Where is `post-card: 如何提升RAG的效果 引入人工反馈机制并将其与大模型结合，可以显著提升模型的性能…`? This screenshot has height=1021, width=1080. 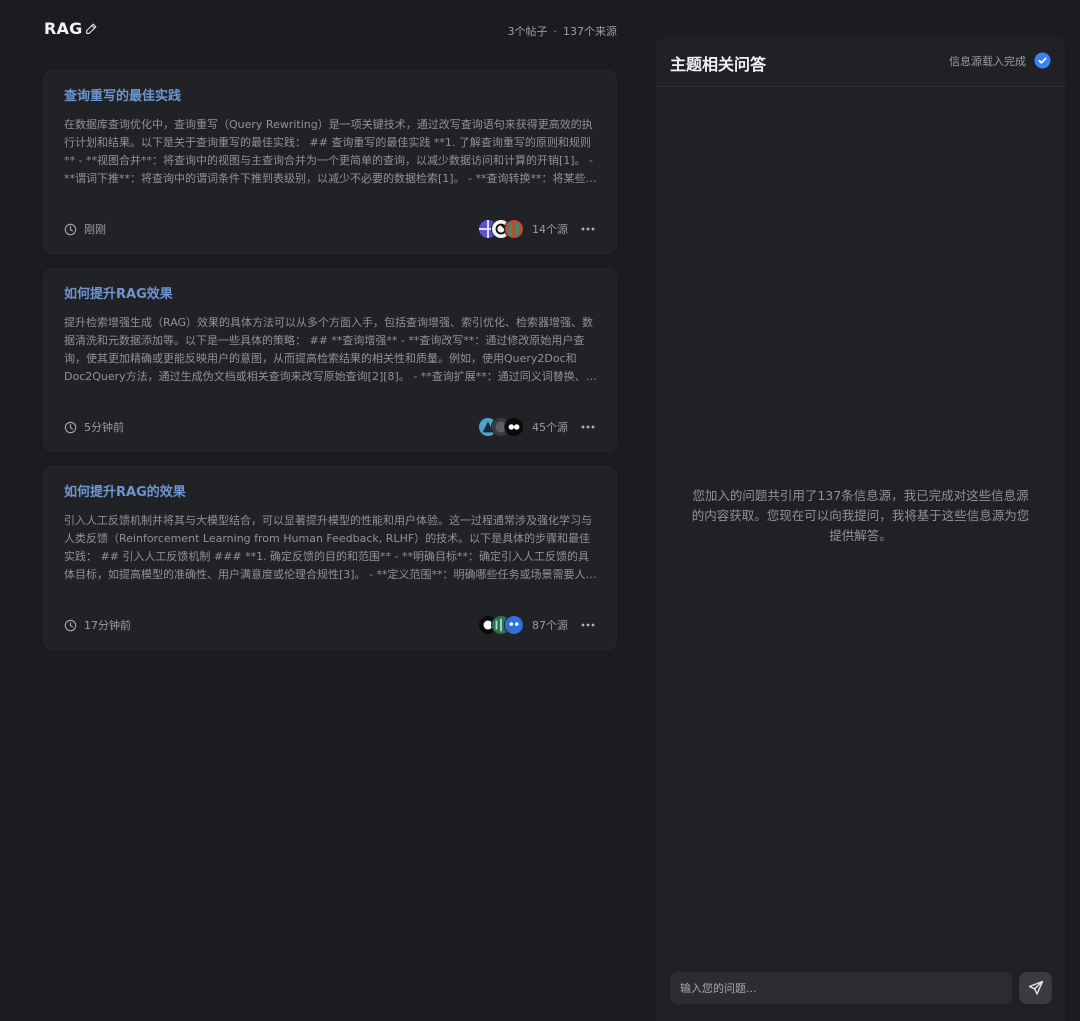 post-card: 如何提升RAG的效果 引入人工反馈机制并将其与大模型结合，可以显著提升模型的性能… is located at coordinates (330, 558).